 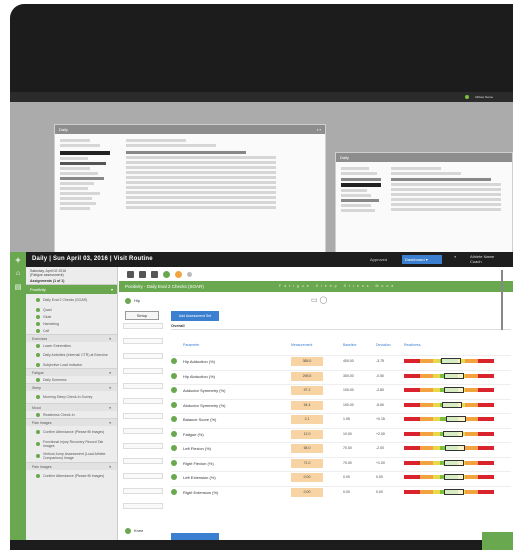 I want to click on table-row: Right Extension (%) 0.00 0.00 0.00, so click(x=341, y=491).